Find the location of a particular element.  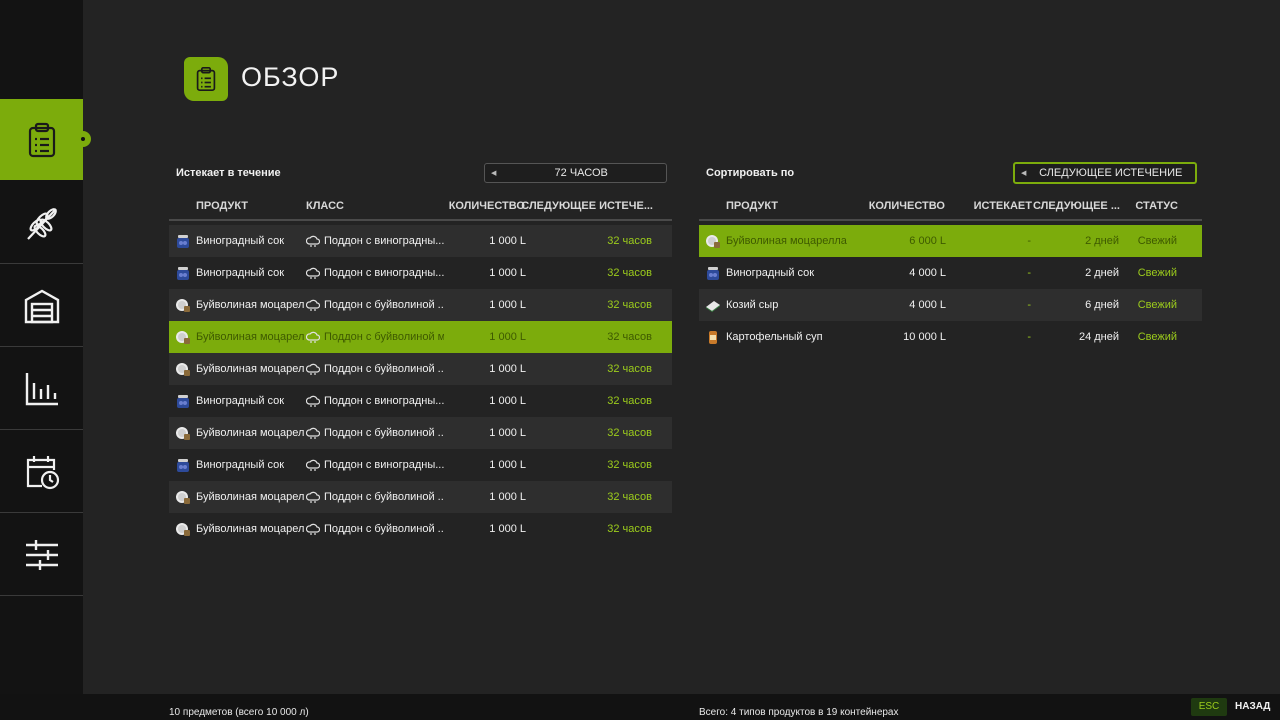

sidebar is located at coordinates (45, 347).